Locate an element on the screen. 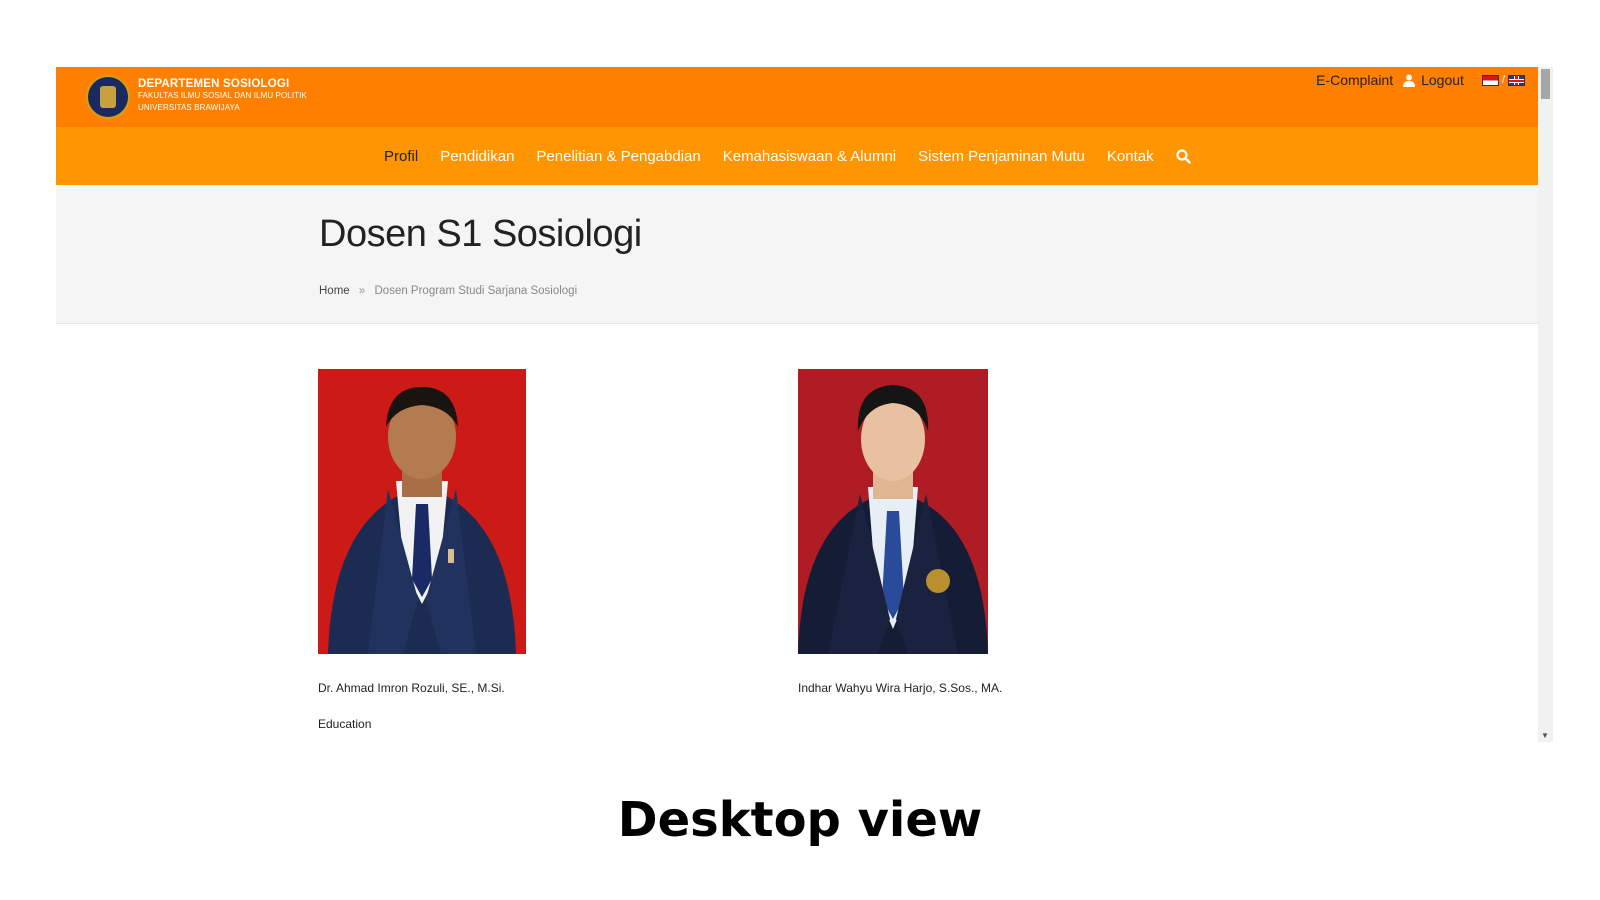  nav-item-kontak: Kontak is located at coordinates (1130, 156).